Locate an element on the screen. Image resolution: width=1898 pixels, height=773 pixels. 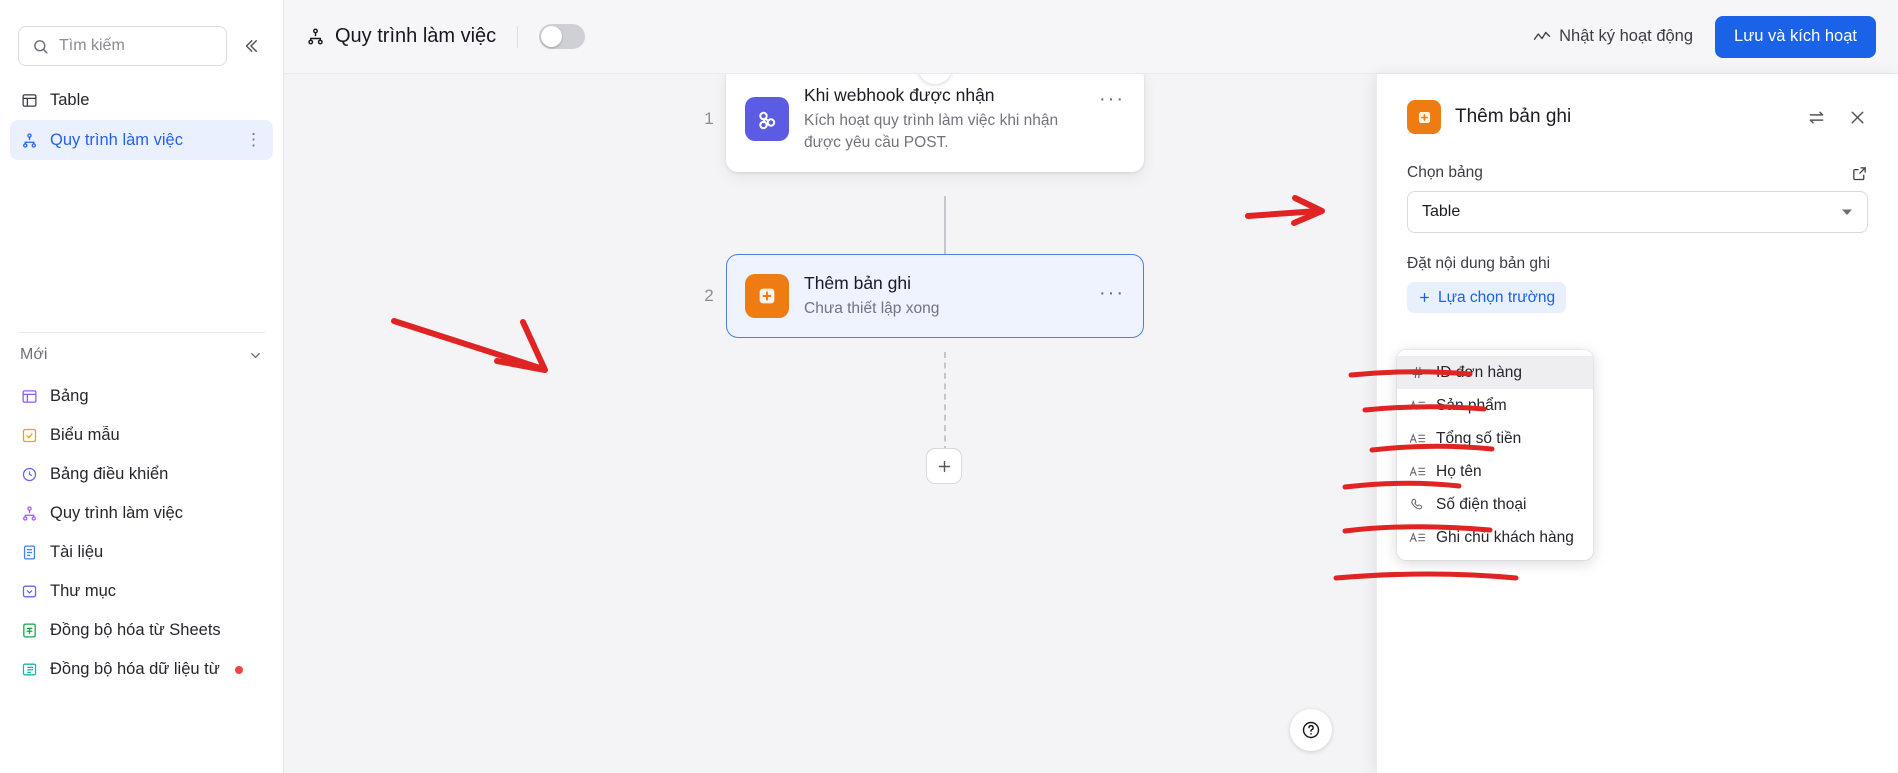
dropdown-item-ho-ten: Họ tên is located at coordinates (1495, 471).